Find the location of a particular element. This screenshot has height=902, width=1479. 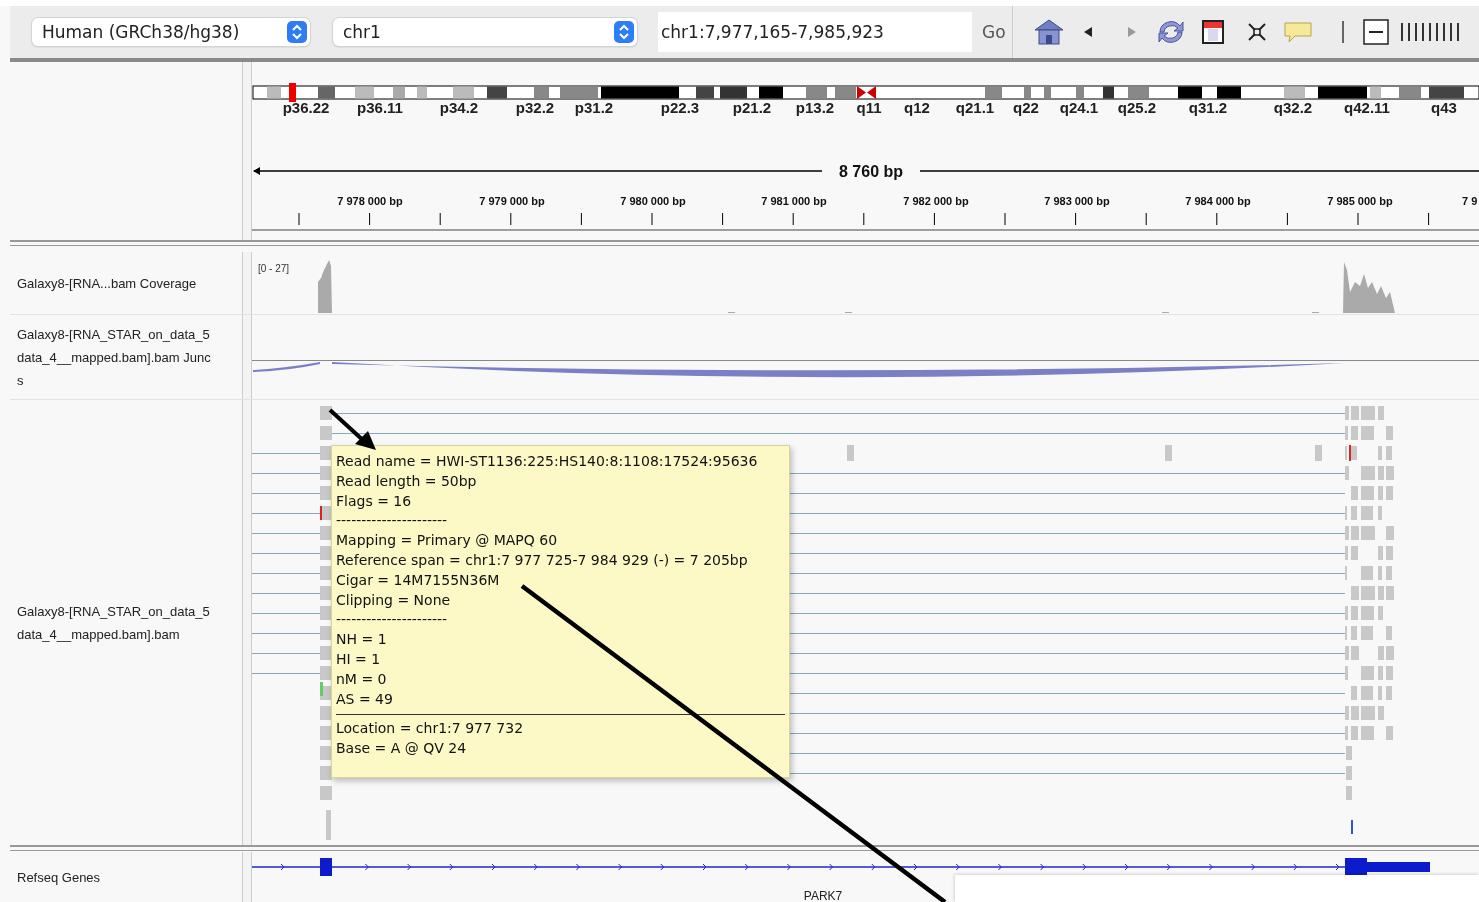

track-name: data_4__mapped.bam].bam Junc is located at coordinates (114, 358).